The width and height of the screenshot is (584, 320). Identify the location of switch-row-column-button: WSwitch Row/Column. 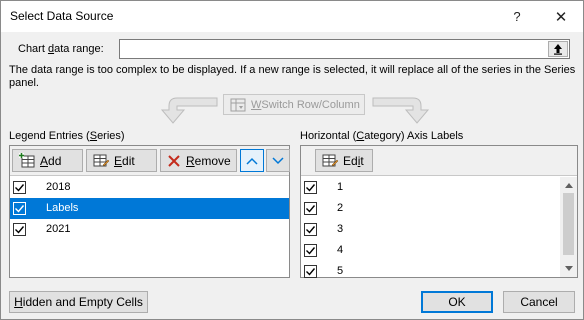
(294, 104).